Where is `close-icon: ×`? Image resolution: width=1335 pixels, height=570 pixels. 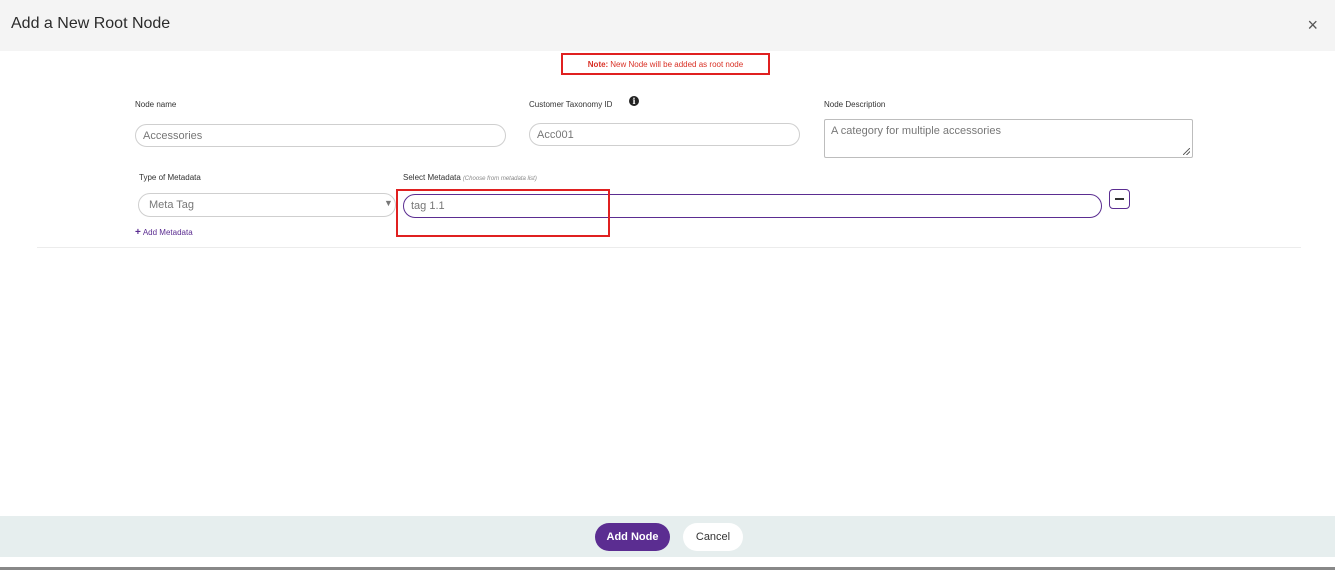 close-icon: × is located at coordinates (1312, 25).